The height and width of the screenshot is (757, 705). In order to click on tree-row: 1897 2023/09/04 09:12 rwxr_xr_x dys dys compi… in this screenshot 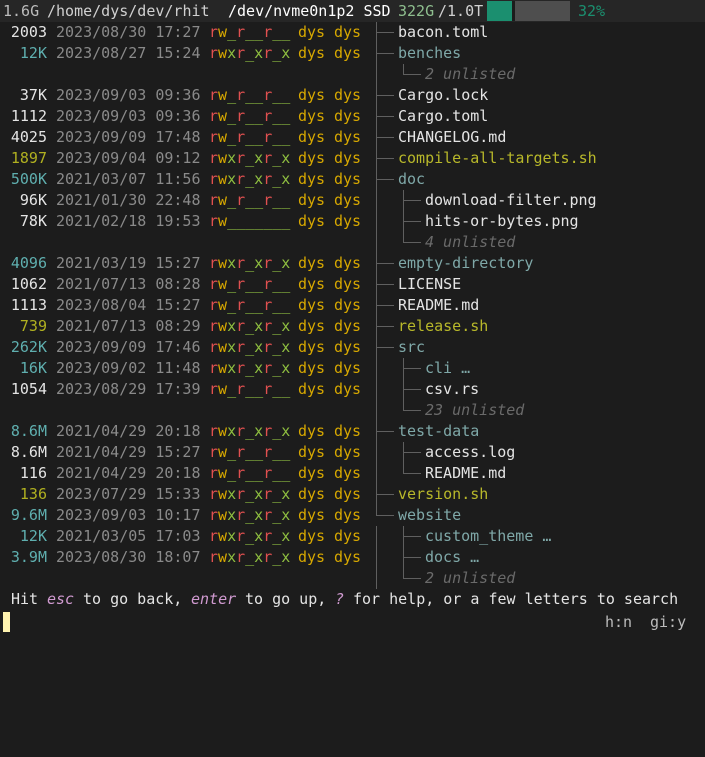, I will do `click(352, 158)`.